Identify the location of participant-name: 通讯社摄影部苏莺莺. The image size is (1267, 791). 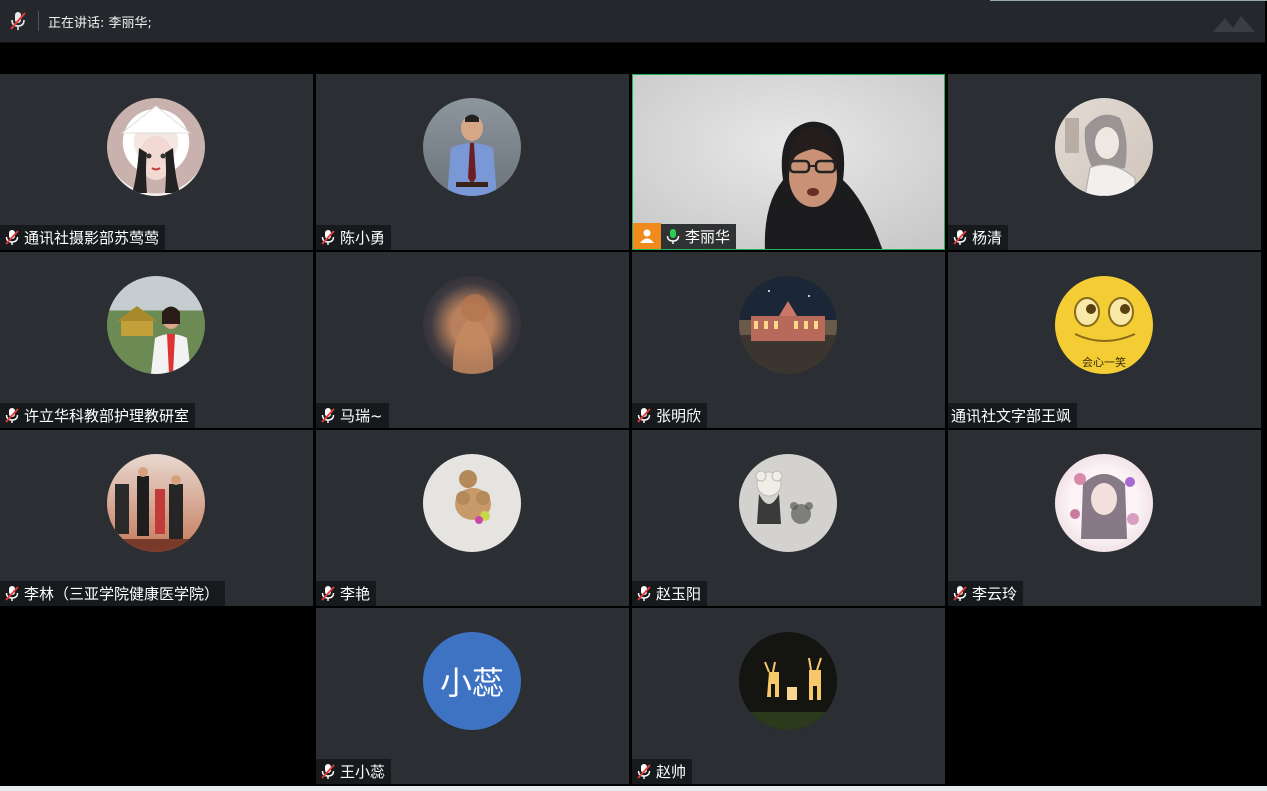
(92, 238).